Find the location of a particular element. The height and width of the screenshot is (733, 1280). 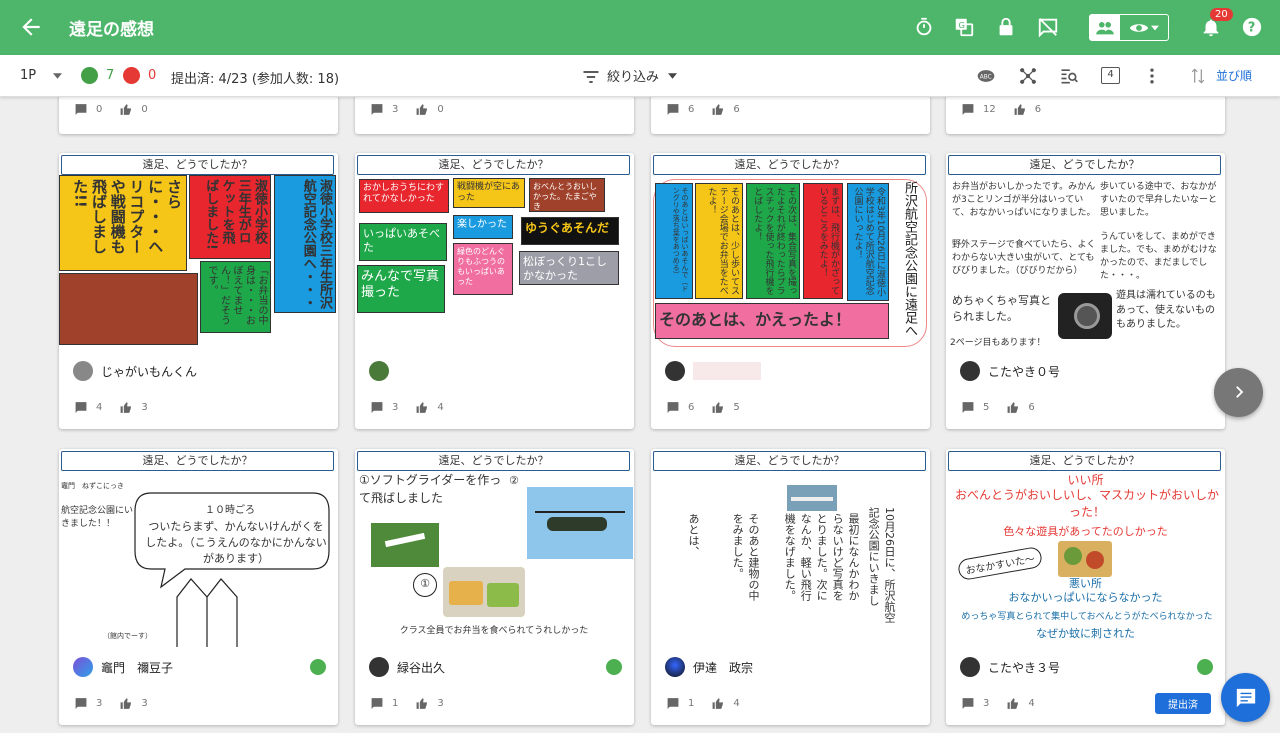

page-title: 遠足の感想 is located at coordinates (111, 30).